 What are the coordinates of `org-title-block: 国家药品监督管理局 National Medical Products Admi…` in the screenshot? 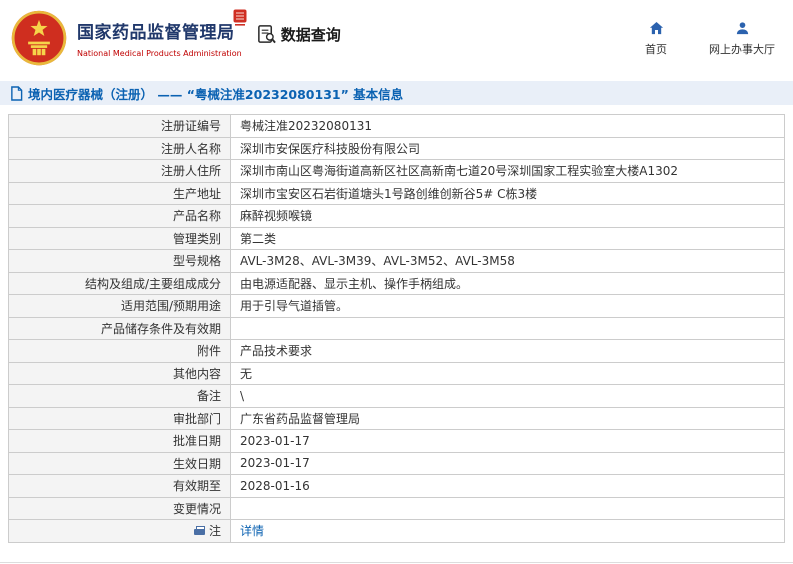 It's located at (159, 38).